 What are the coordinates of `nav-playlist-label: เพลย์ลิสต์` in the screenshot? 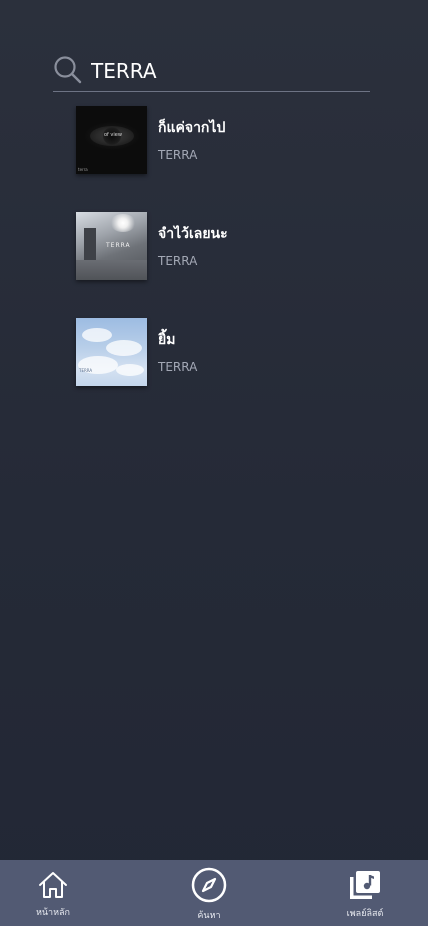 It's located at (365, 914).